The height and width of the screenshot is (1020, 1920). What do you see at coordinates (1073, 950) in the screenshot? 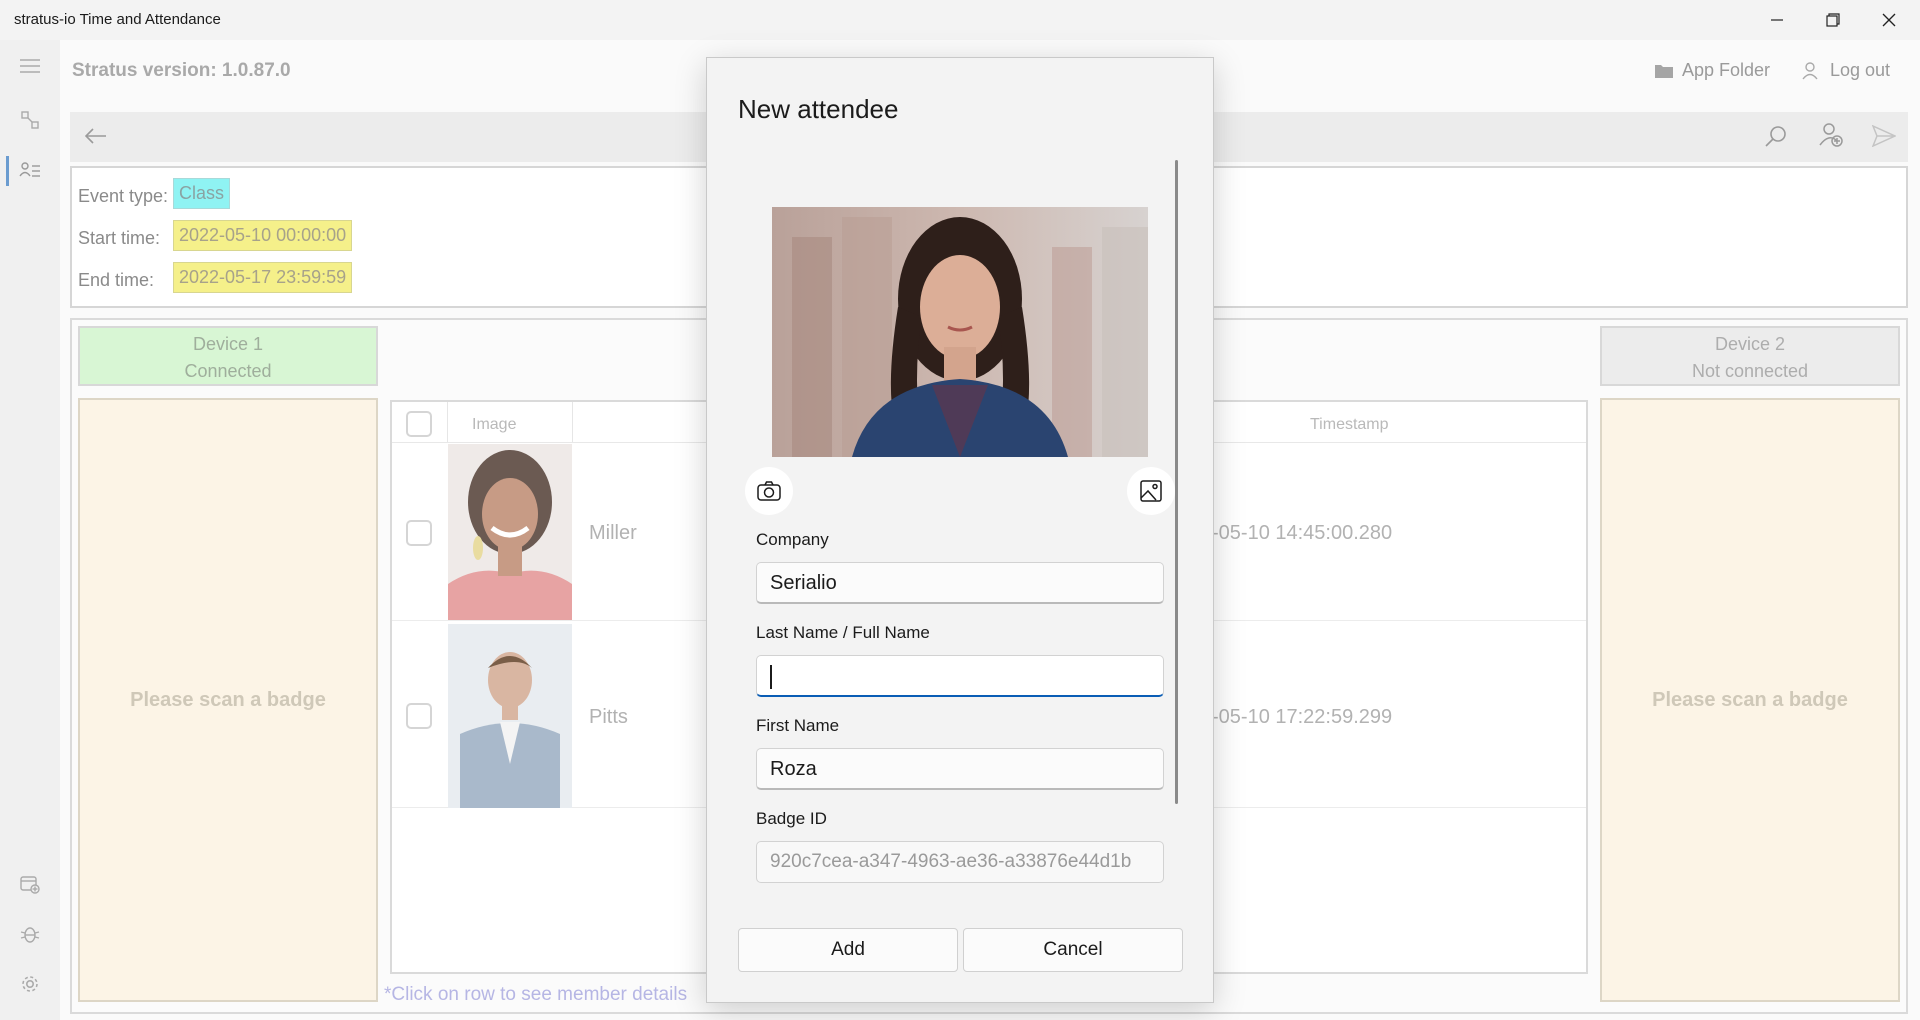
I see `cancel-button: Cancel` at bounding box center [1073, 950].